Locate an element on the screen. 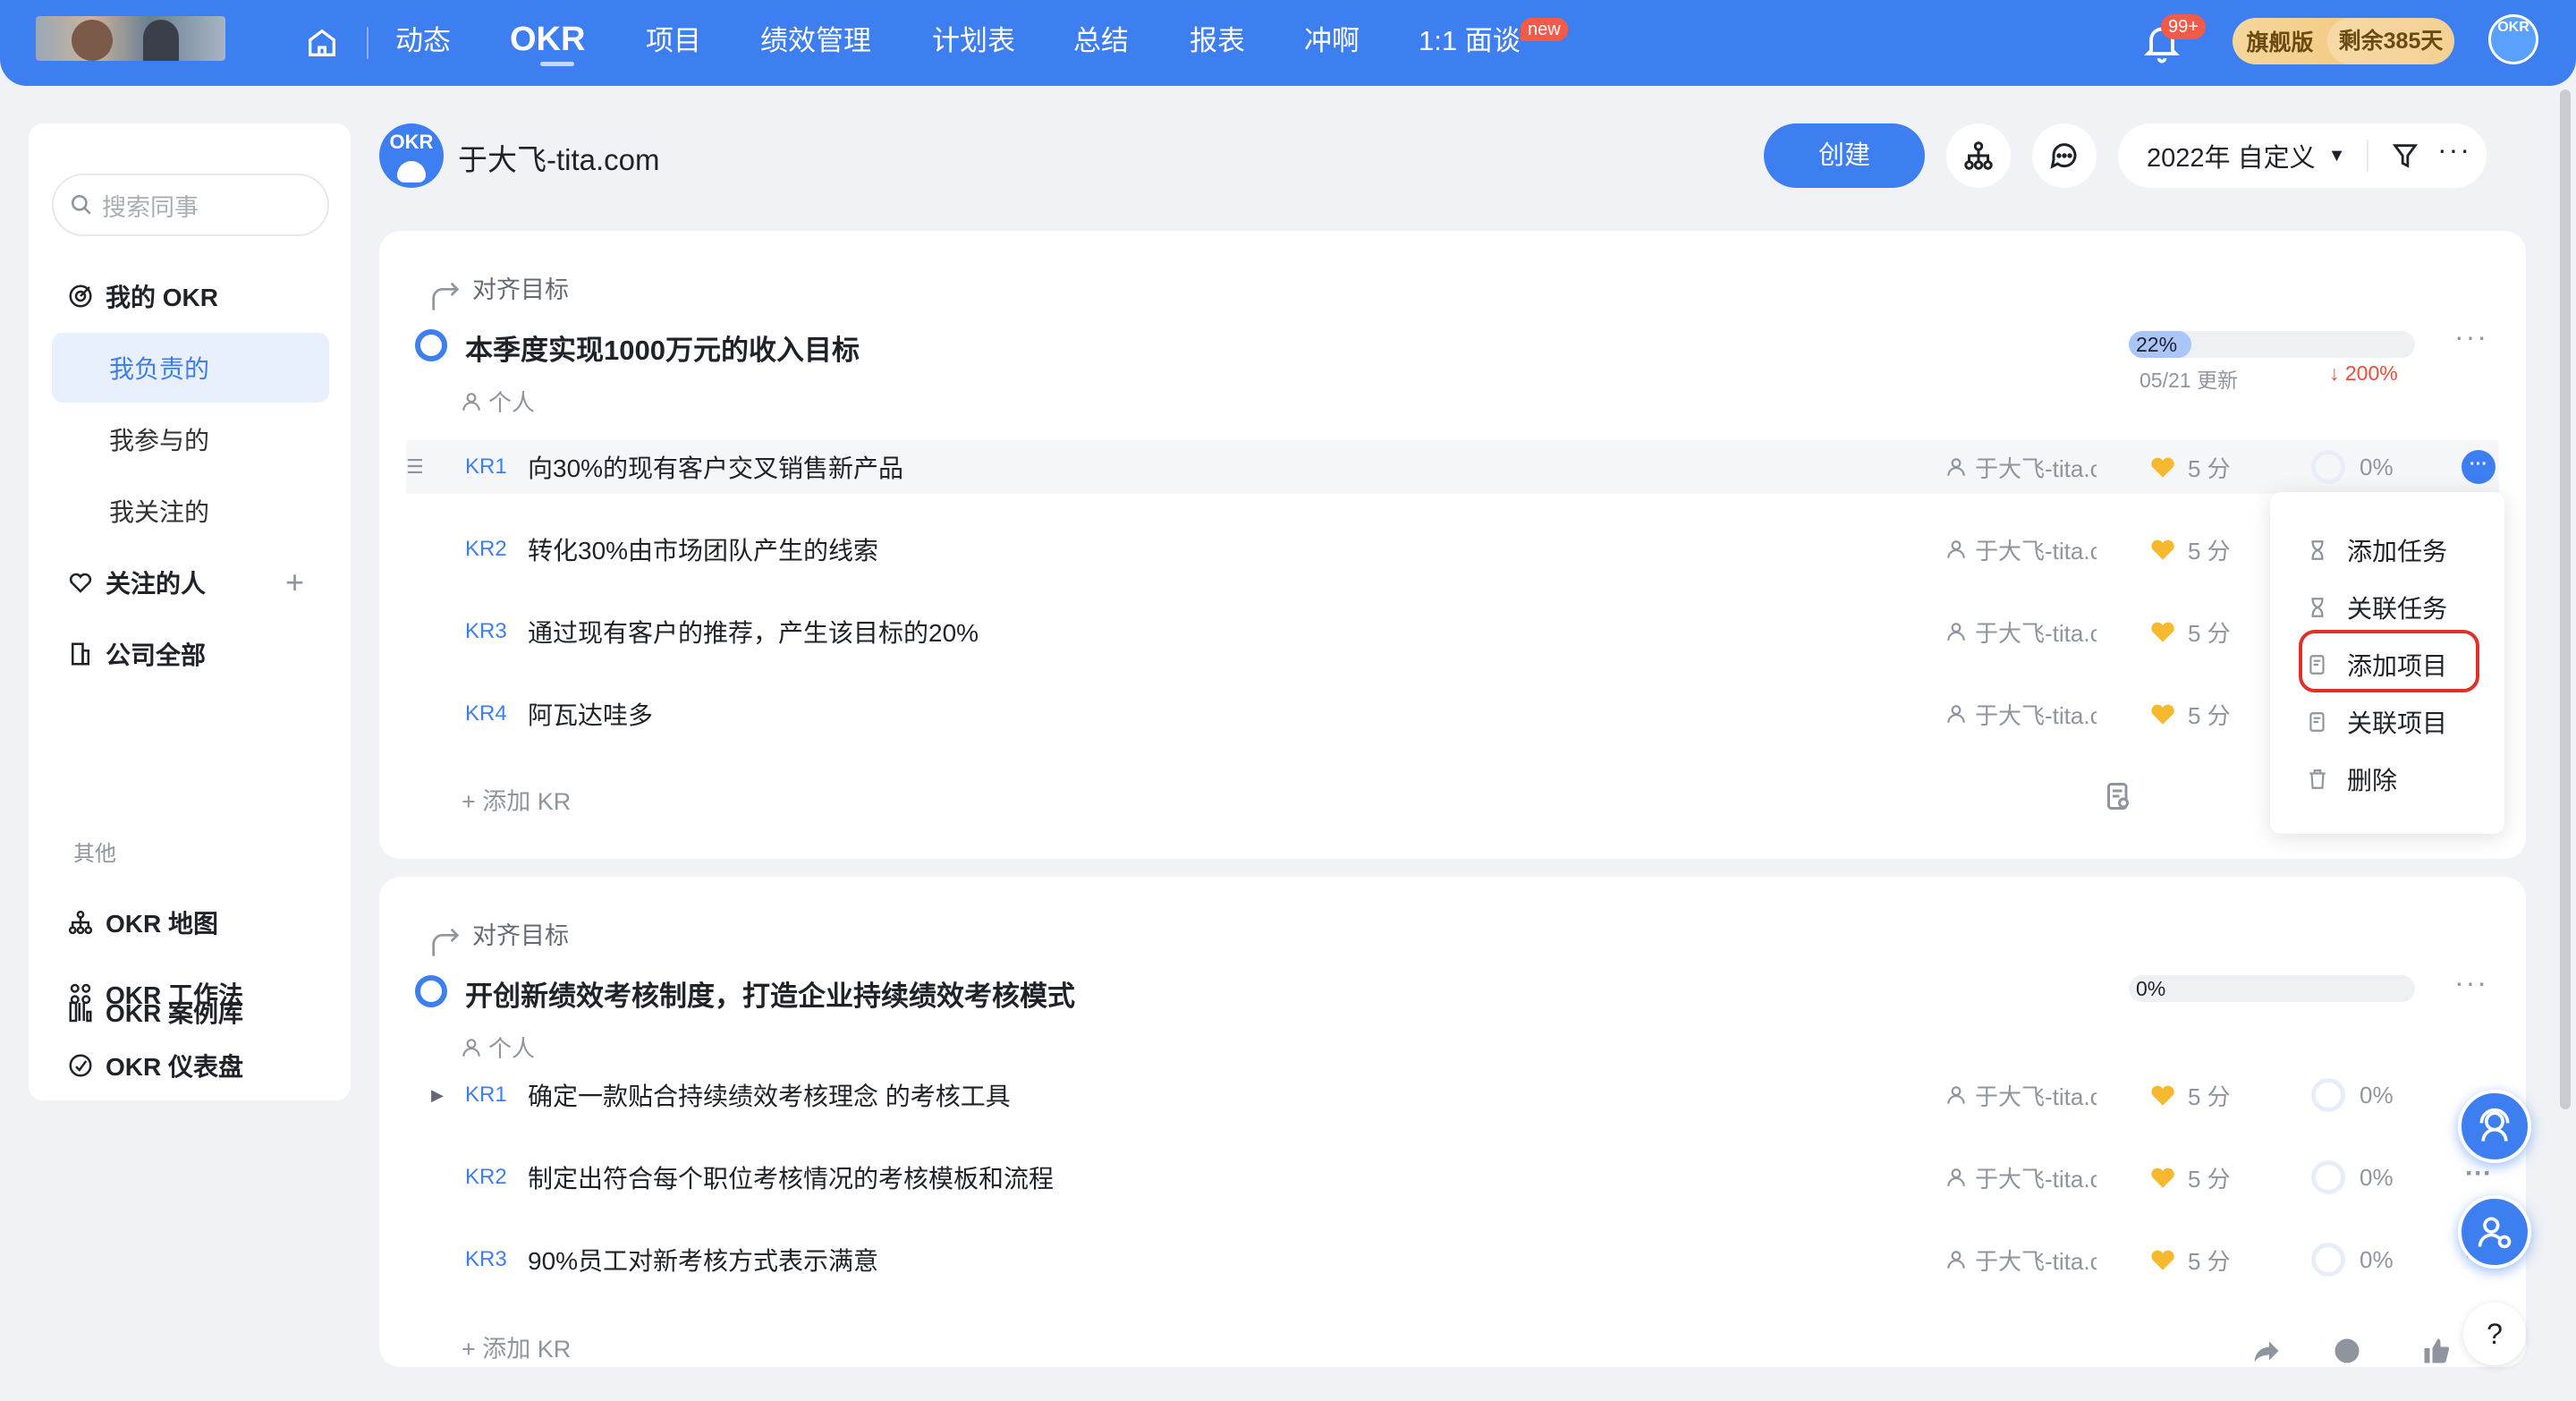 This screenshot has height=1401, width=2576. more-options-button: ··· is located at coordinates (2454, 155).